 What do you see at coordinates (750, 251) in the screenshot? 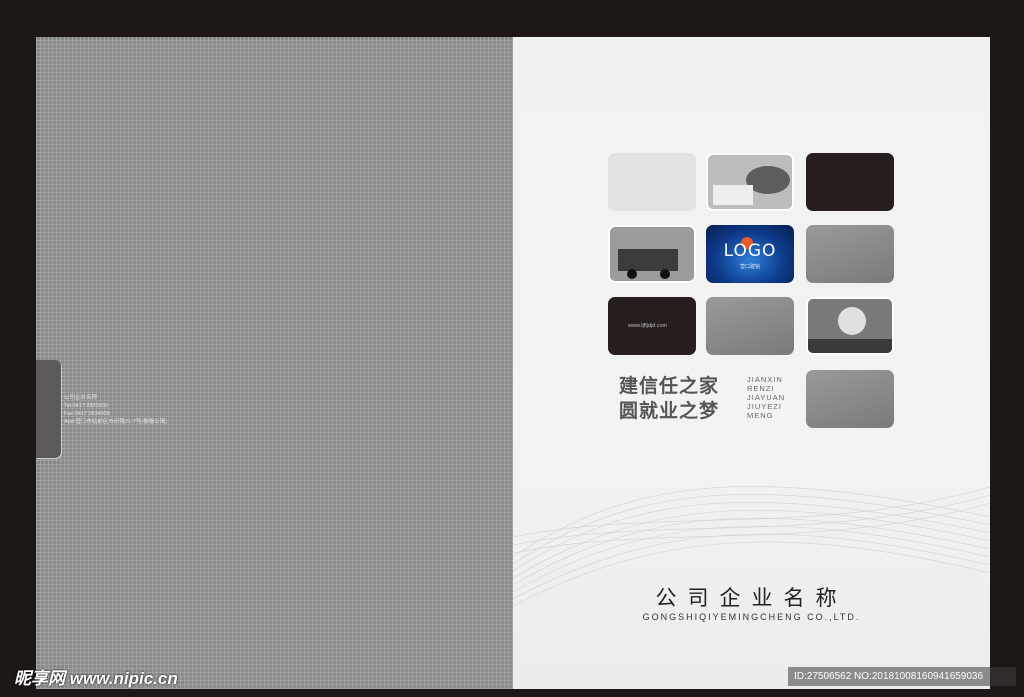
I see `logo-text: LOGO` at bounding box center [750, 251].